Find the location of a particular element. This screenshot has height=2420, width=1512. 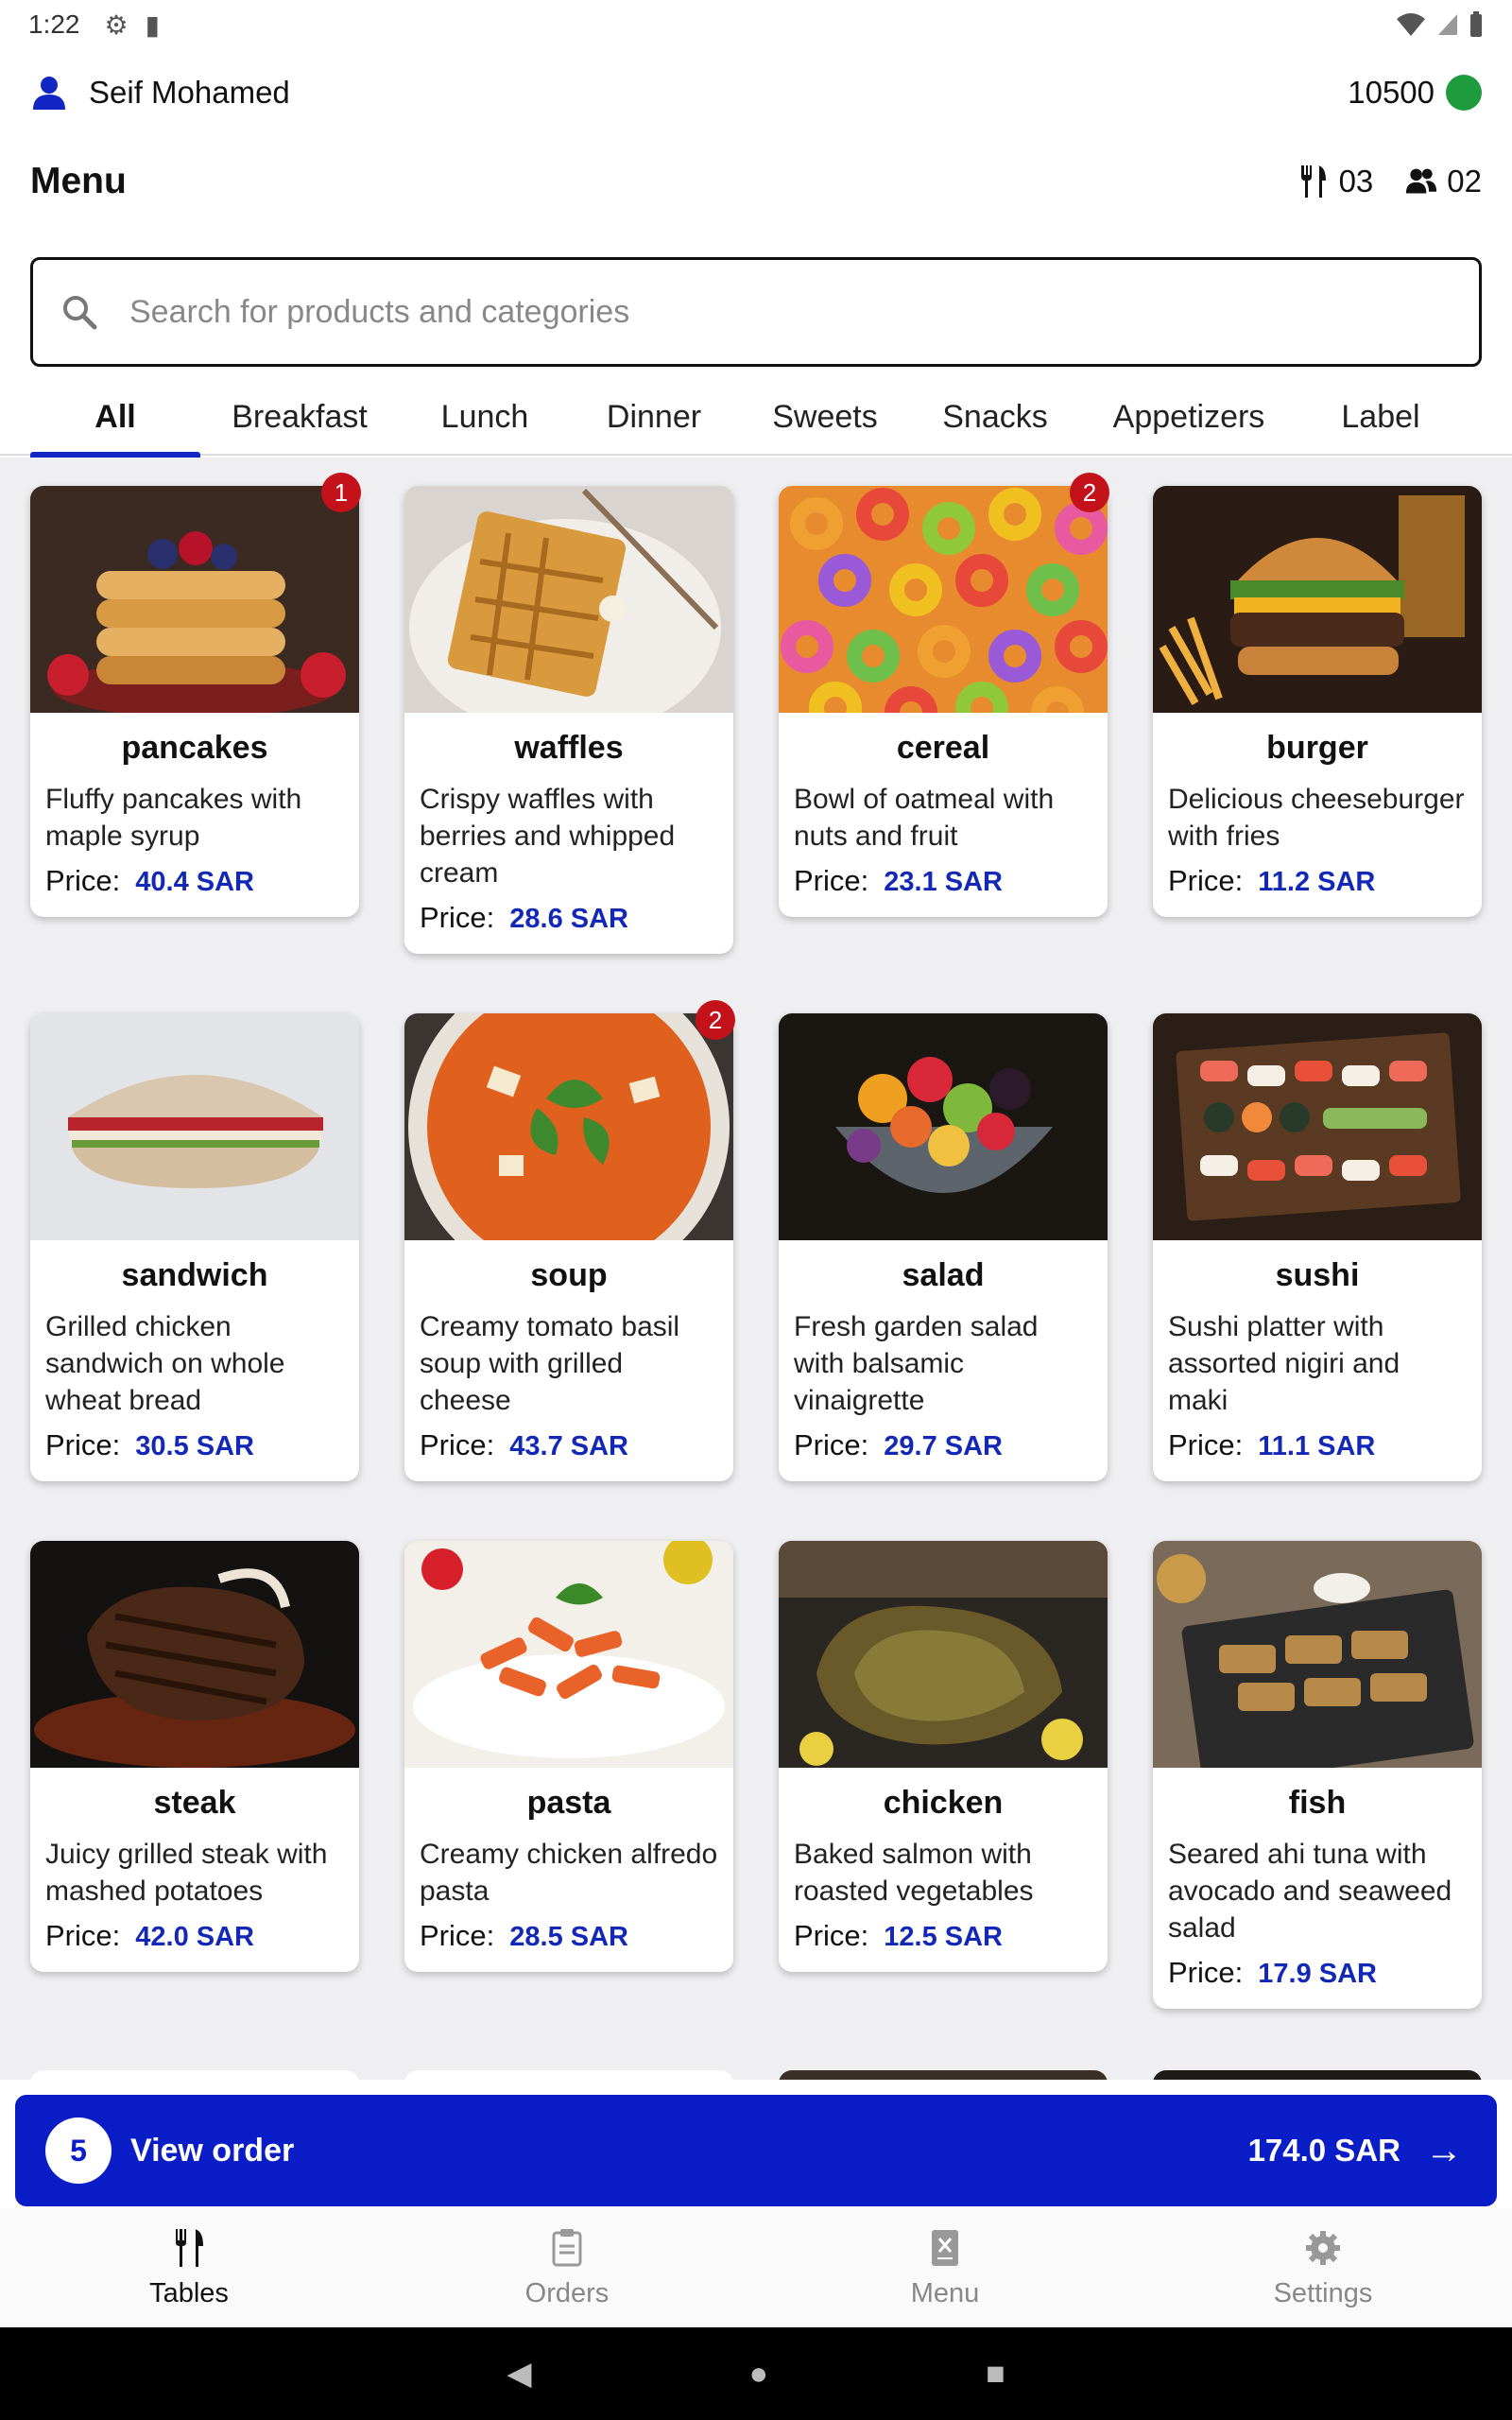

page-title: Menu is located at coordinates (78, 181).